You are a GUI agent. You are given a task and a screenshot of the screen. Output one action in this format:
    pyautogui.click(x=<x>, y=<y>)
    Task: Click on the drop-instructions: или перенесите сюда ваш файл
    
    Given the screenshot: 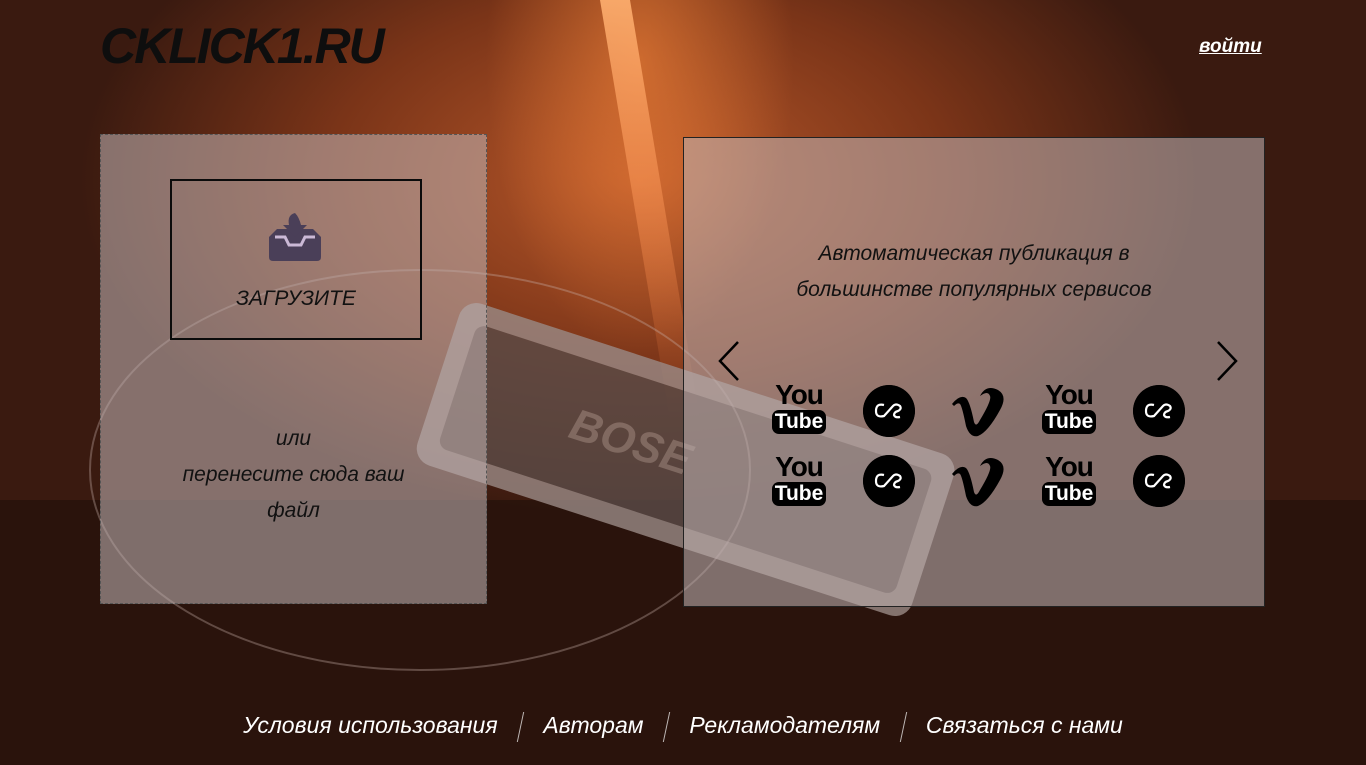 What is the action you would take?
    pyautogui.click(x=293, y=475)
    